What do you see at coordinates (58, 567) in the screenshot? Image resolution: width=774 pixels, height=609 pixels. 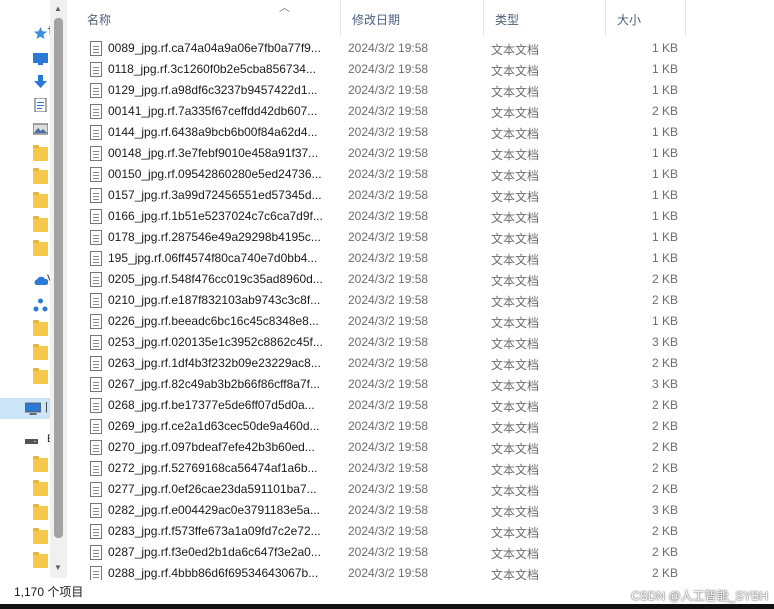 I see `scroll-down-arrow-icon: ▼` at bounding box center [58, 567].